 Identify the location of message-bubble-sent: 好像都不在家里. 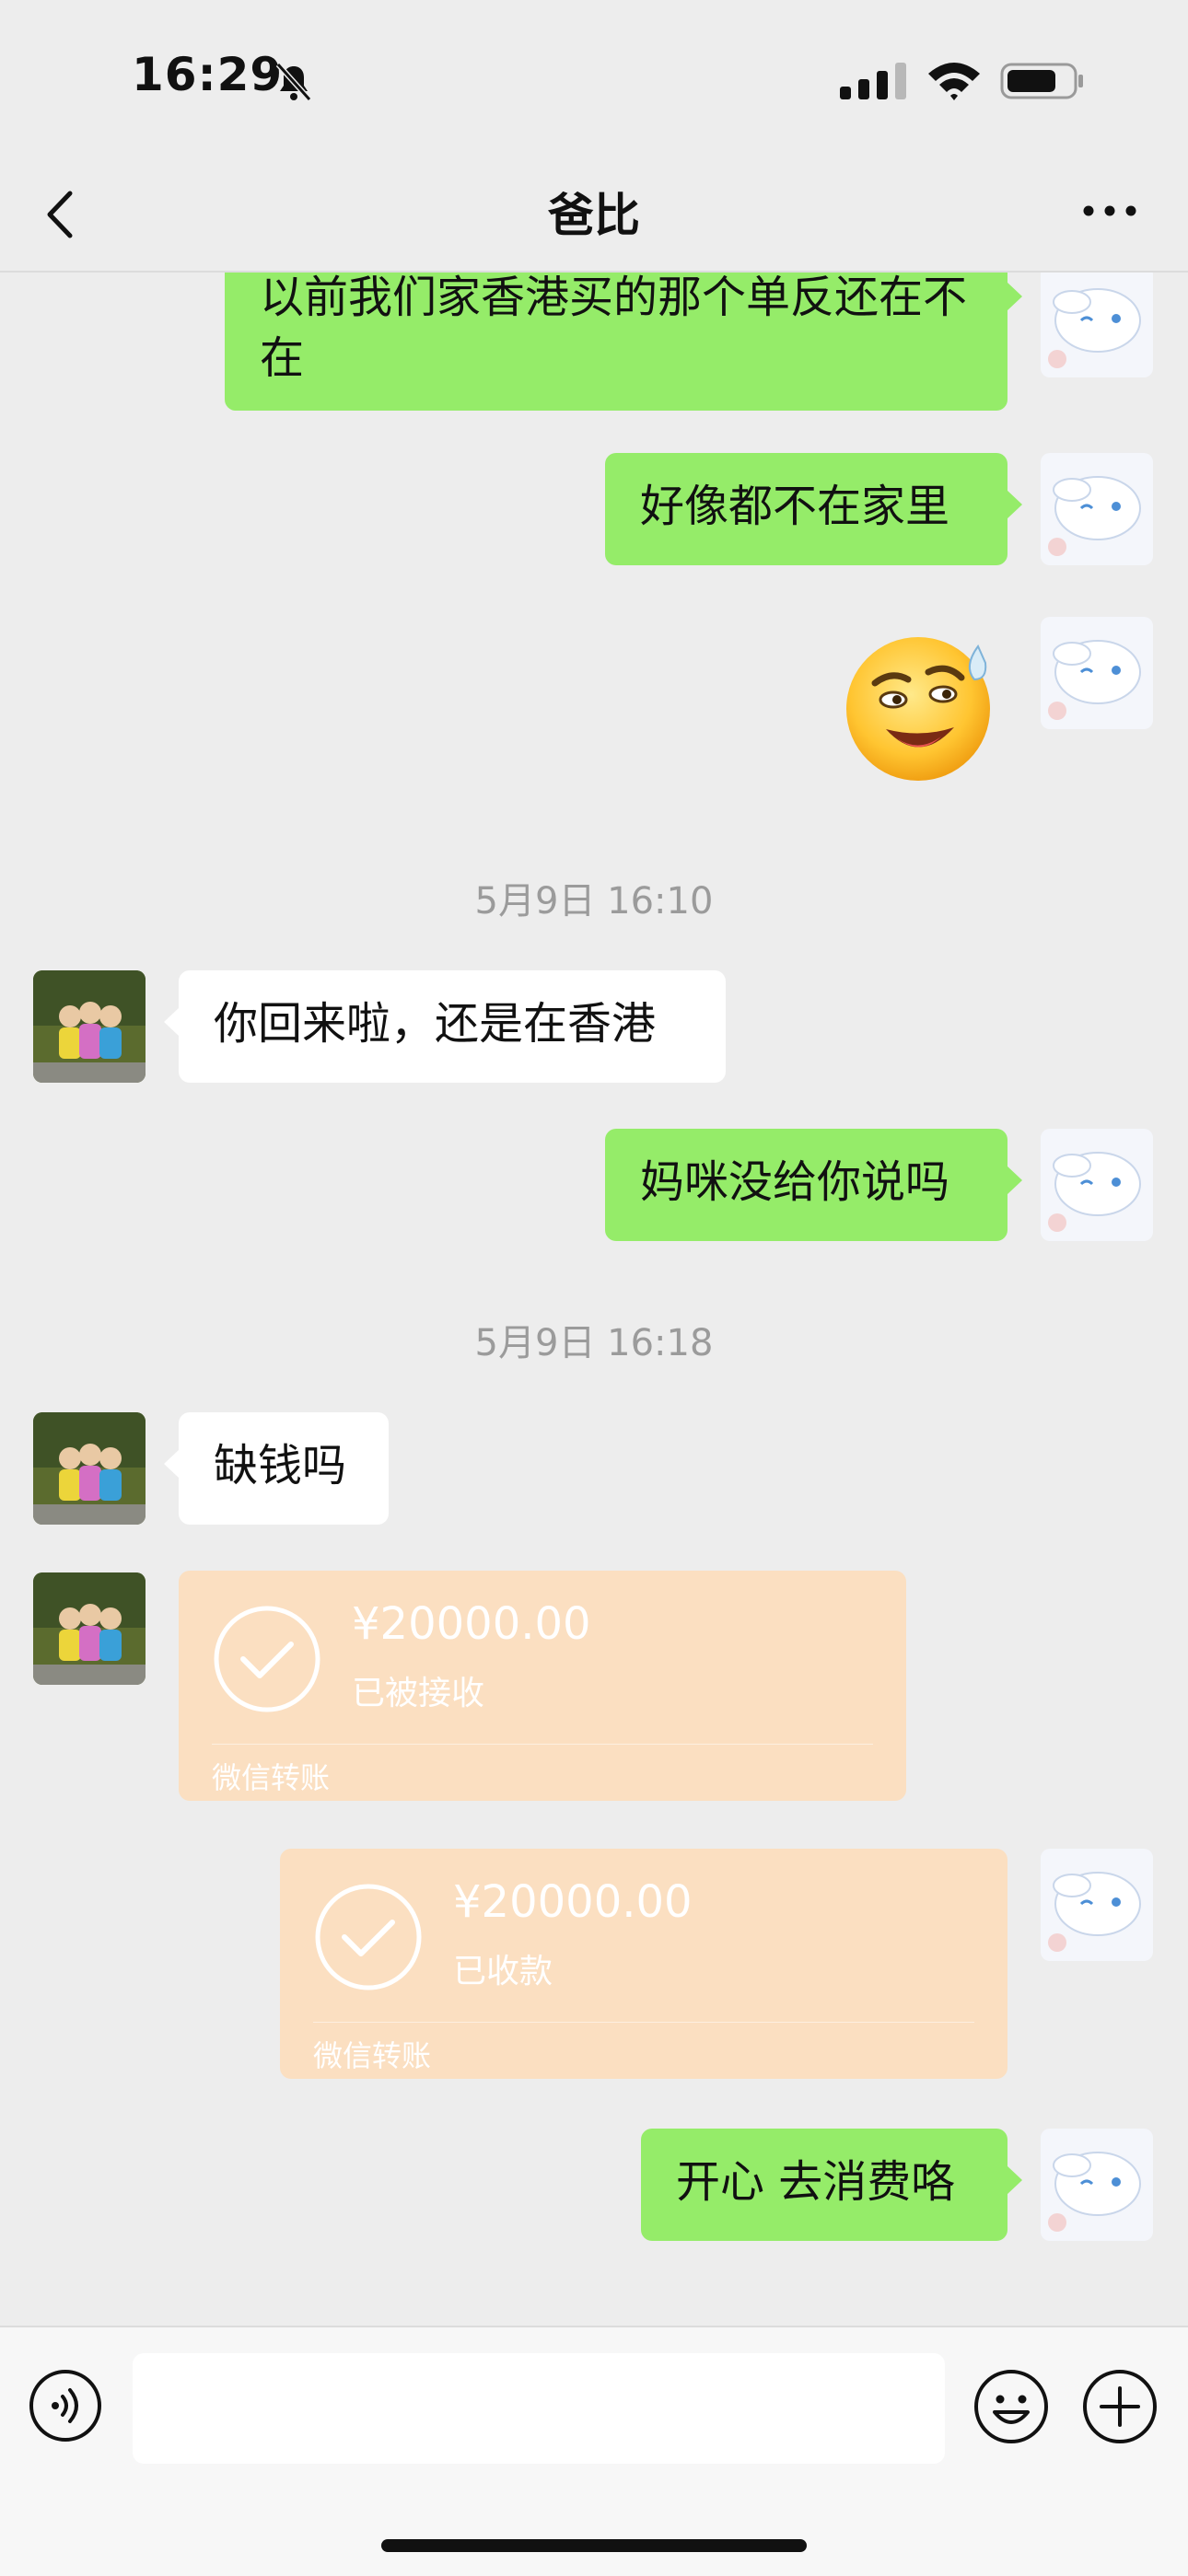
(813, 509).